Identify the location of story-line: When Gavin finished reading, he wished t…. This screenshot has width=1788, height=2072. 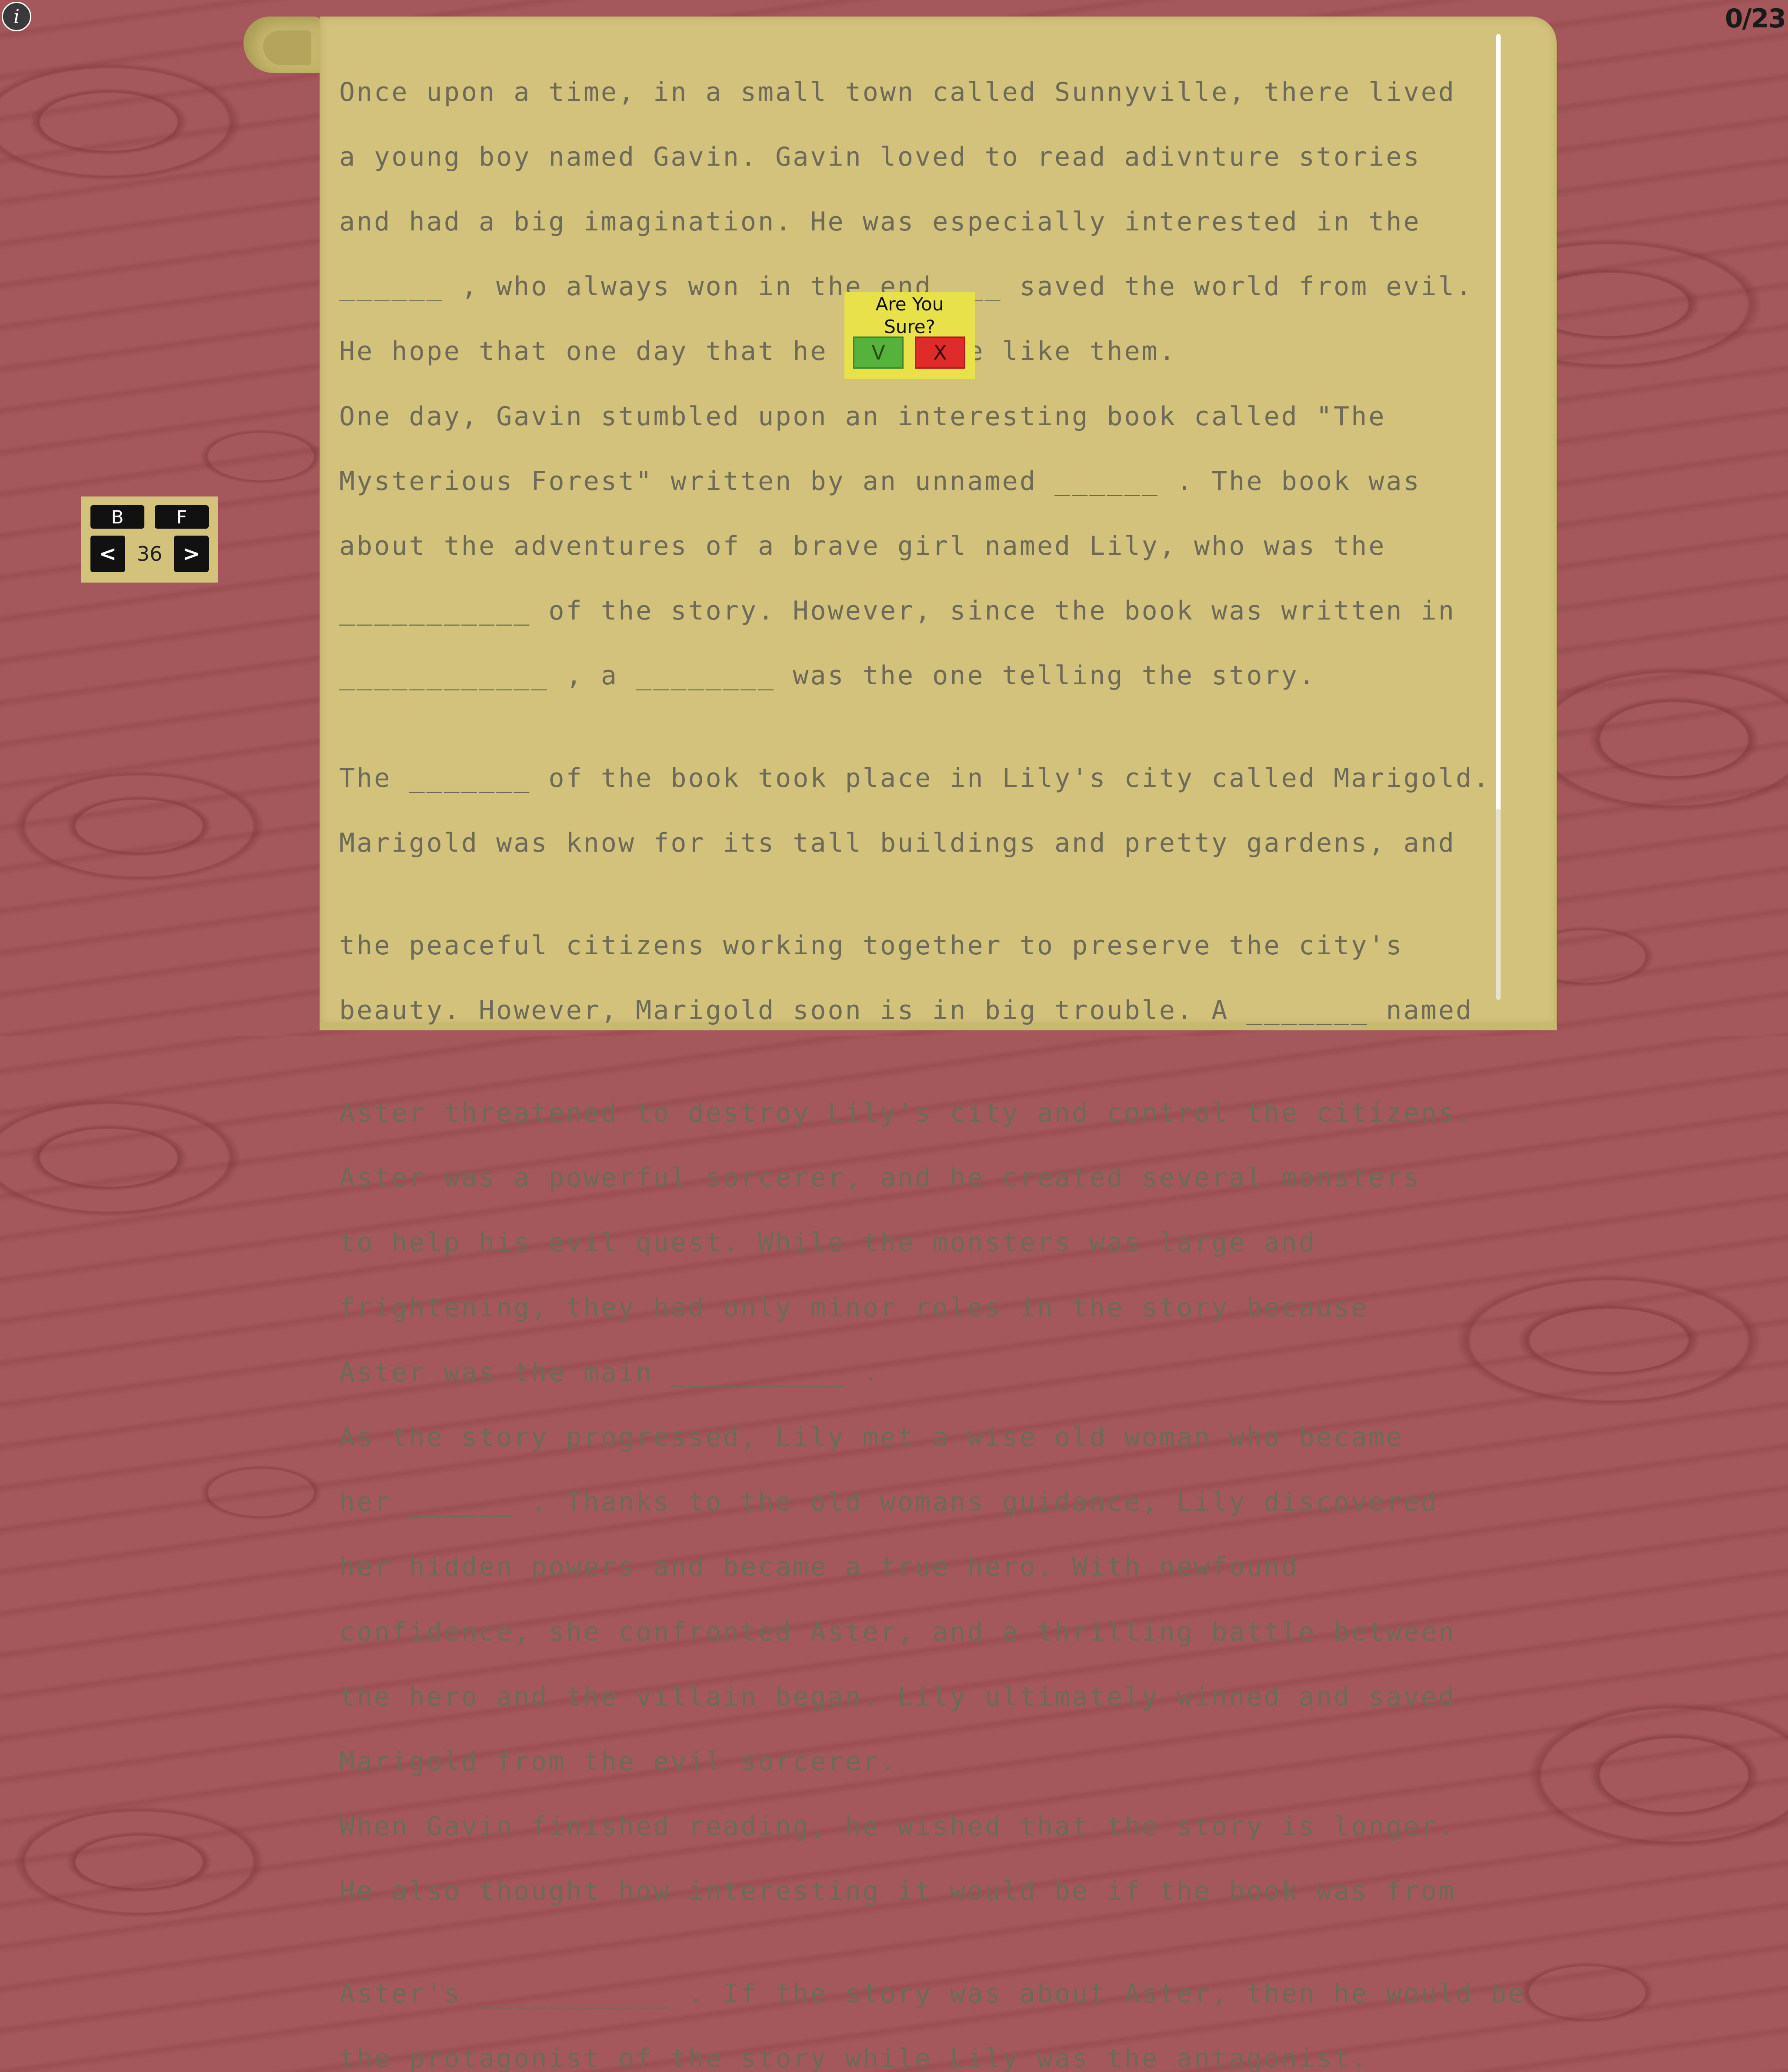
(897, 1826).